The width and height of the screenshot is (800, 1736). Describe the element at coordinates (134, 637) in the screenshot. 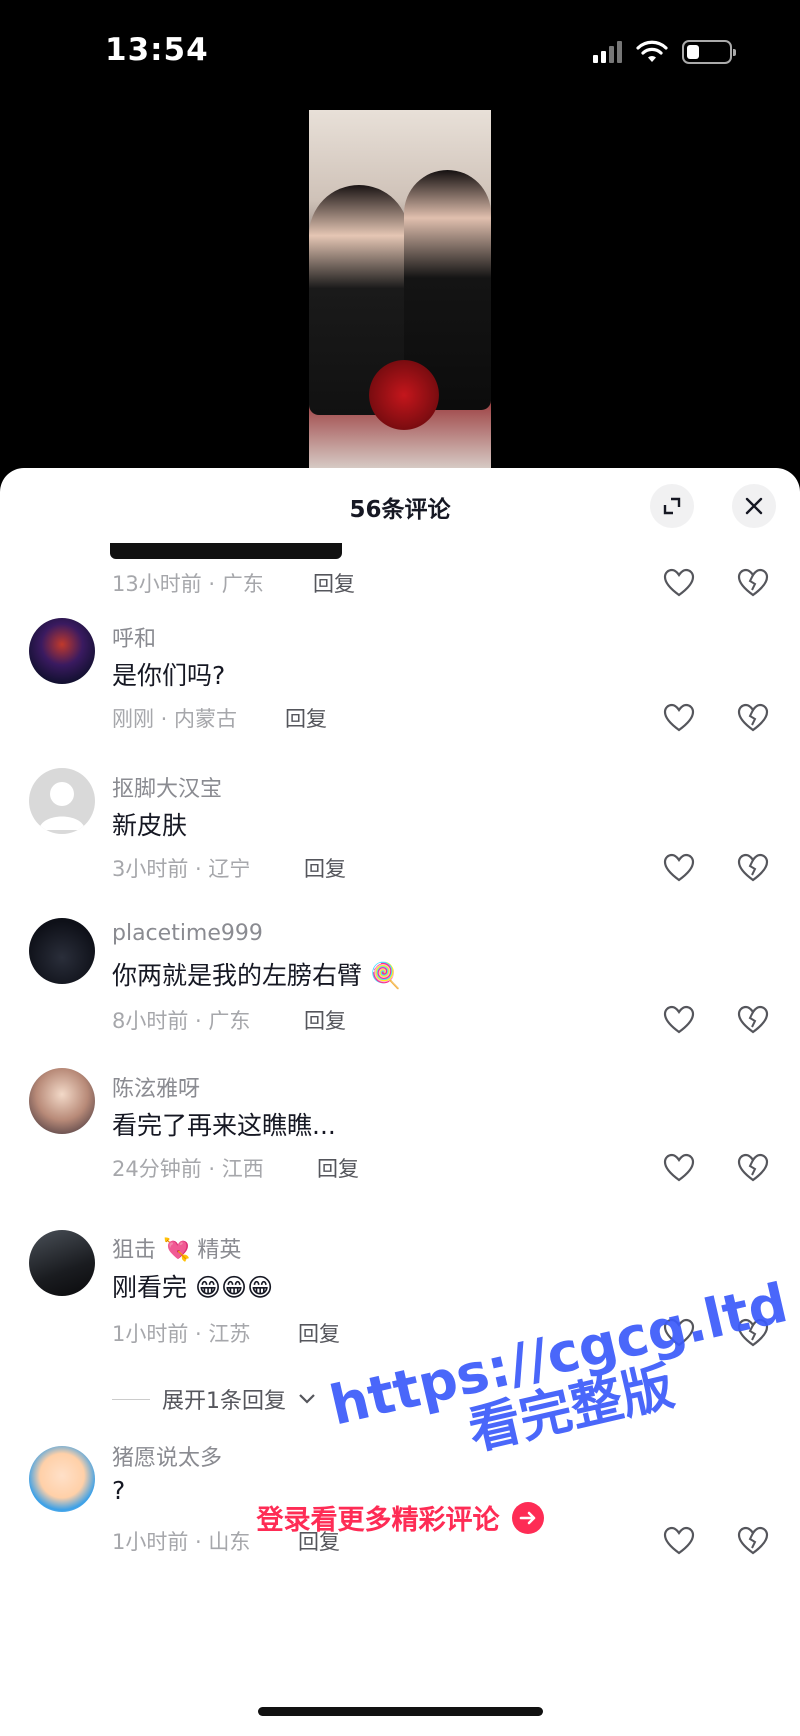

I see `comment-username: 呼和` at that location.